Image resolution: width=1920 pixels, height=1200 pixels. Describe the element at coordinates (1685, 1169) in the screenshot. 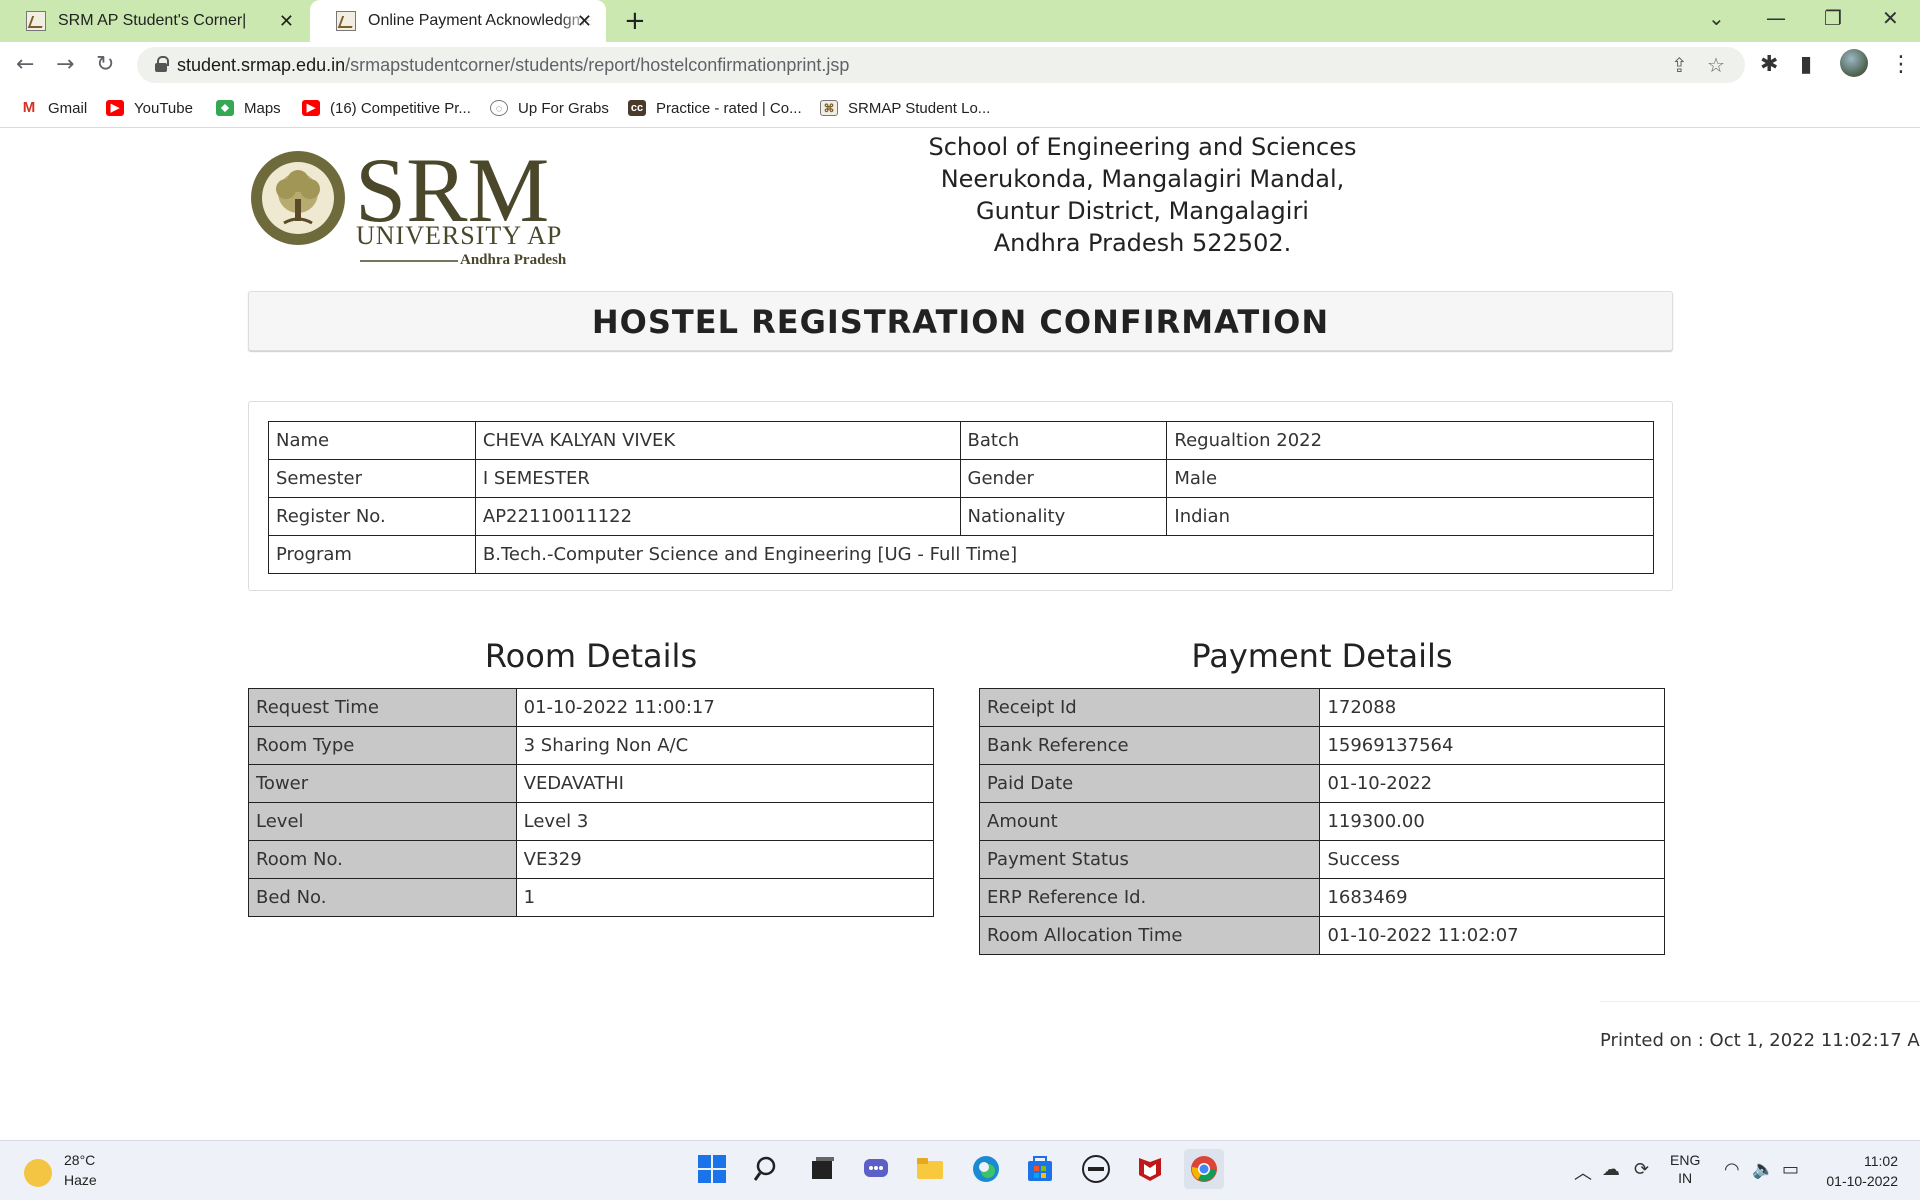

I see `input-language-indicator: ENG IN` at that location.